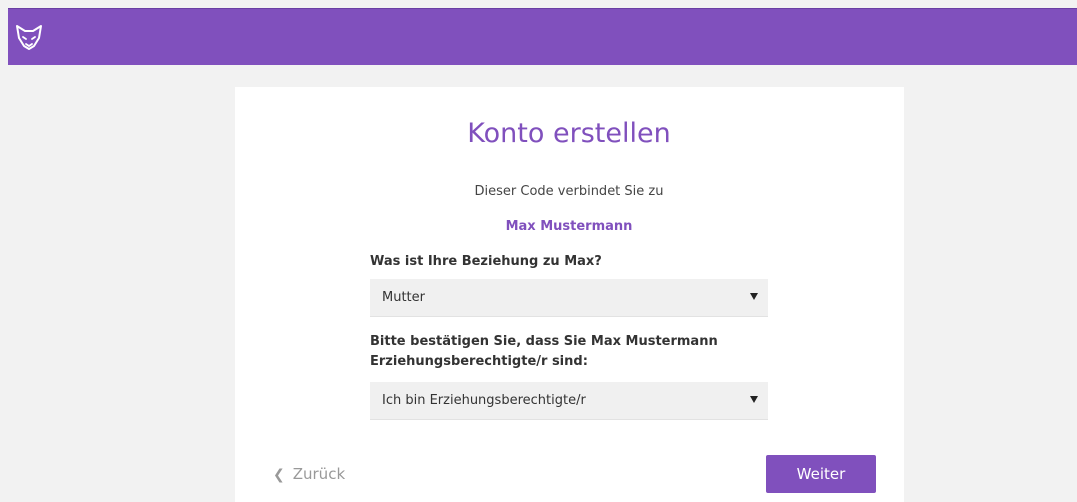 Image resolution: width=1077 pixels, height=502 pixels. Describe the element at coordinates (29, 37) in the screenshot. I see `fox-logo-icon` at that location.